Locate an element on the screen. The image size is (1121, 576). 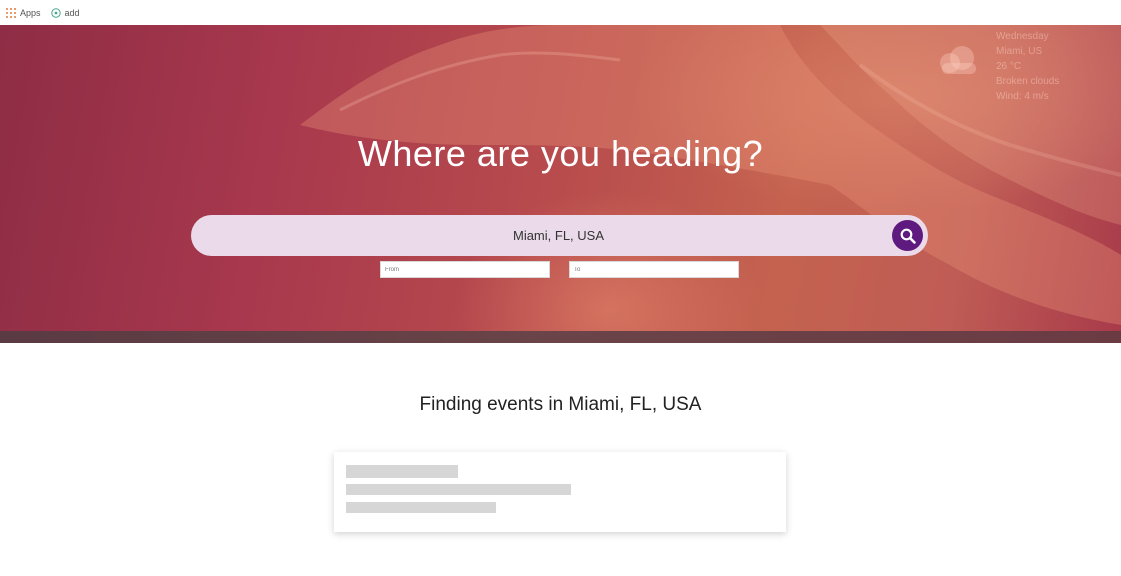
weather-temperature: 26 °C is located at coordinates (1009, 66).